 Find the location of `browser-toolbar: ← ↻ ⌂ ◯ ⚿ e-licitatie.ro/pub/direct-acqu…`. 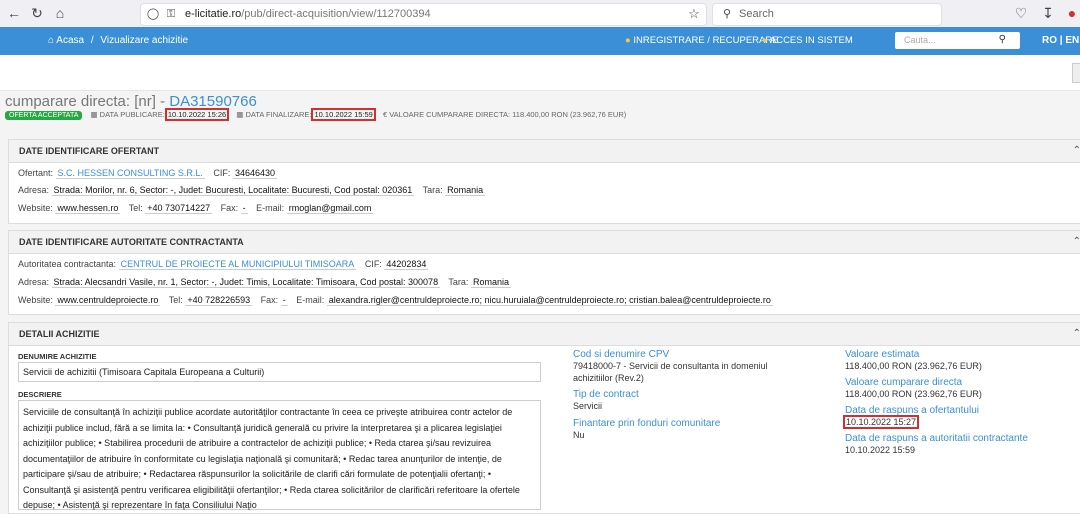

browser-toolbar: ← ↻ ⌂ ◯ ⚿ e-licitatie.ro/pub/direct-acqu… is located at coordinates (540, 14).